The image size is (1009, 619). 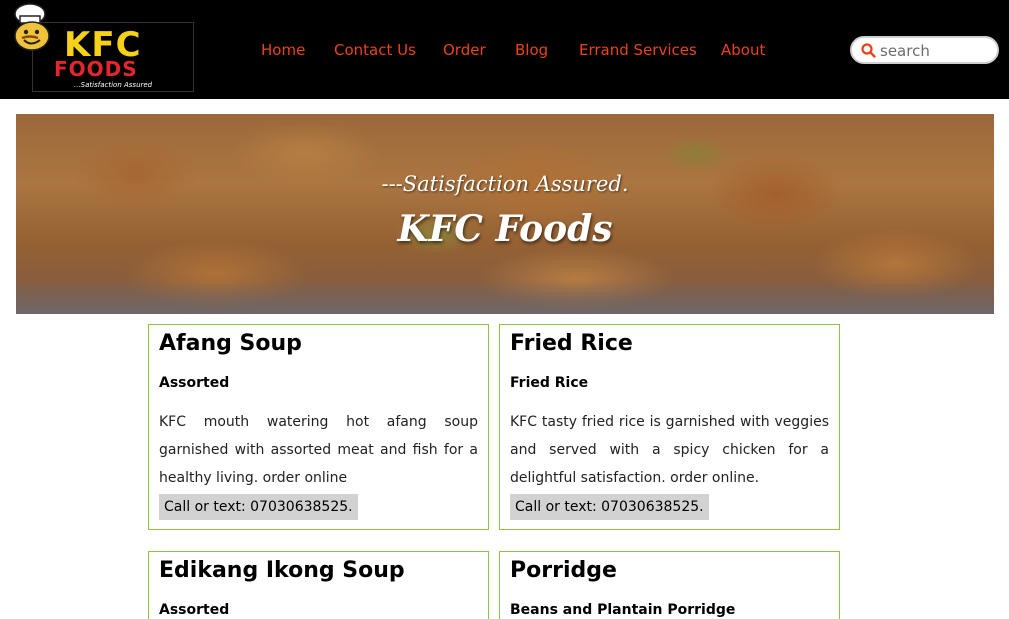 What do you see at coordinates (113, 85) in the screenshot?
I see `logo-tagline: ...Satisfaction Assured` at bounding box center [113, 85].